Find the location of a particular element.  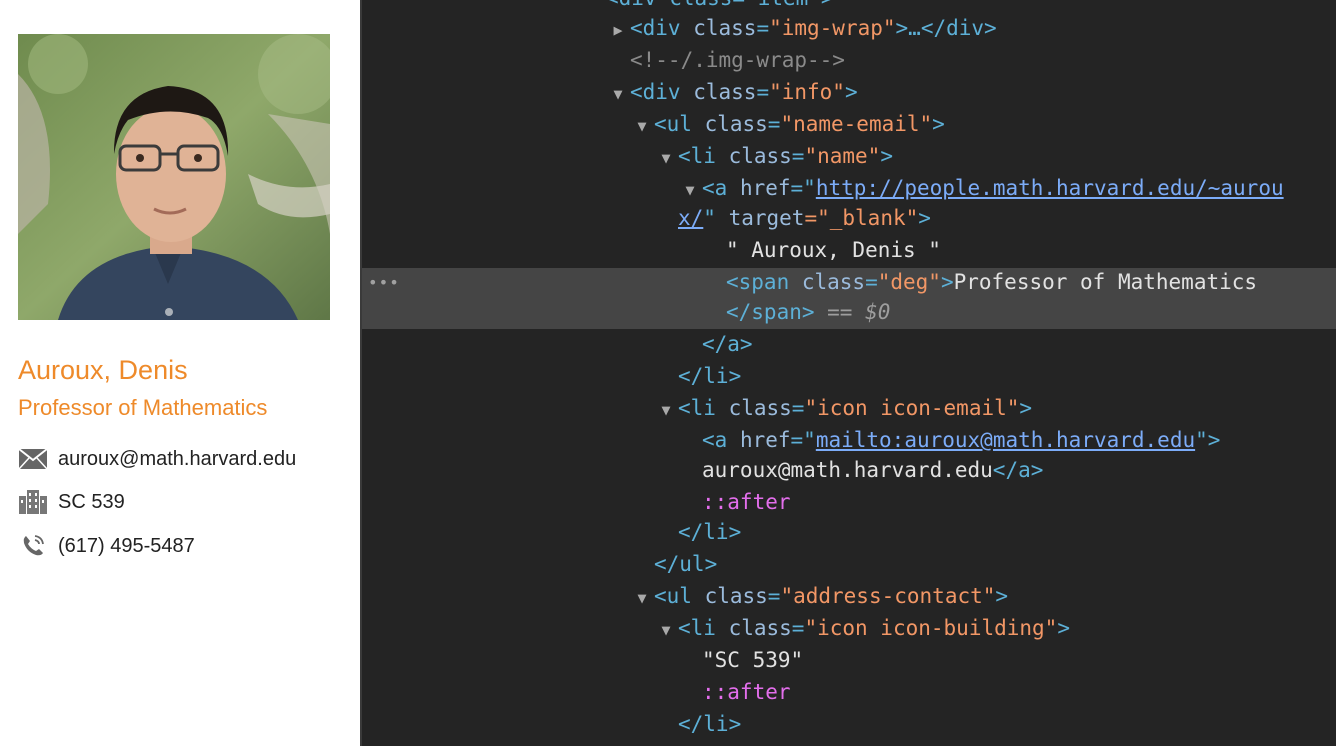

phone-icon is located at coordinates (33, 546).